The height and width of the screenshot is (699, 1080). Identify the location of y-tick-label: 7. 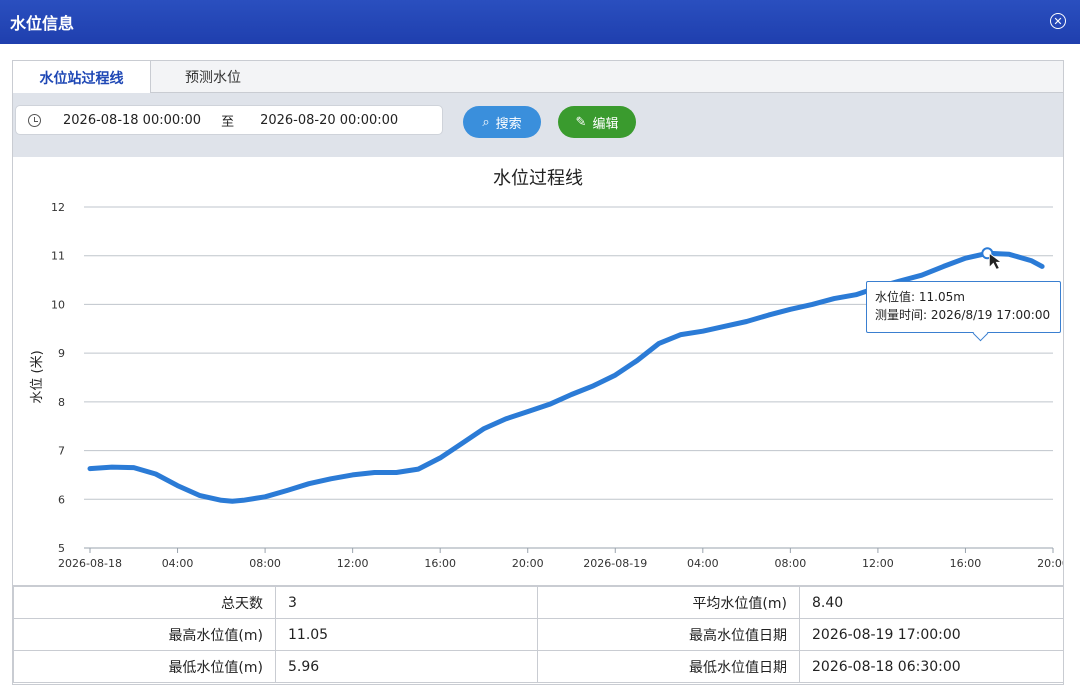
(61, 451).